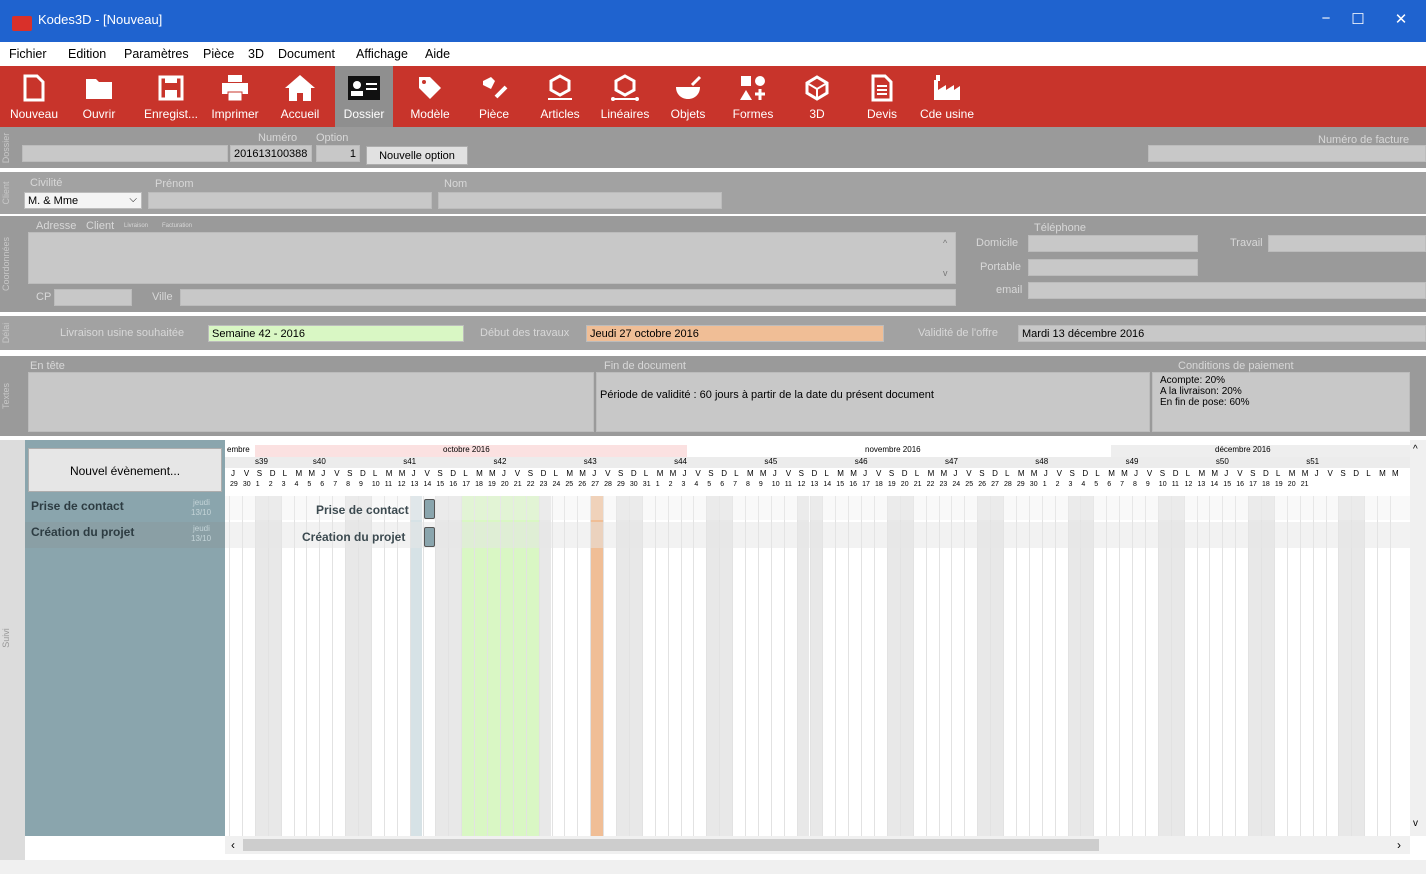 This screenshot has width=1426, height=874. What do you see at coordinates (1113, 243) in the screenshot?
I see `domicile-field` at bounding box center [1113, 243].